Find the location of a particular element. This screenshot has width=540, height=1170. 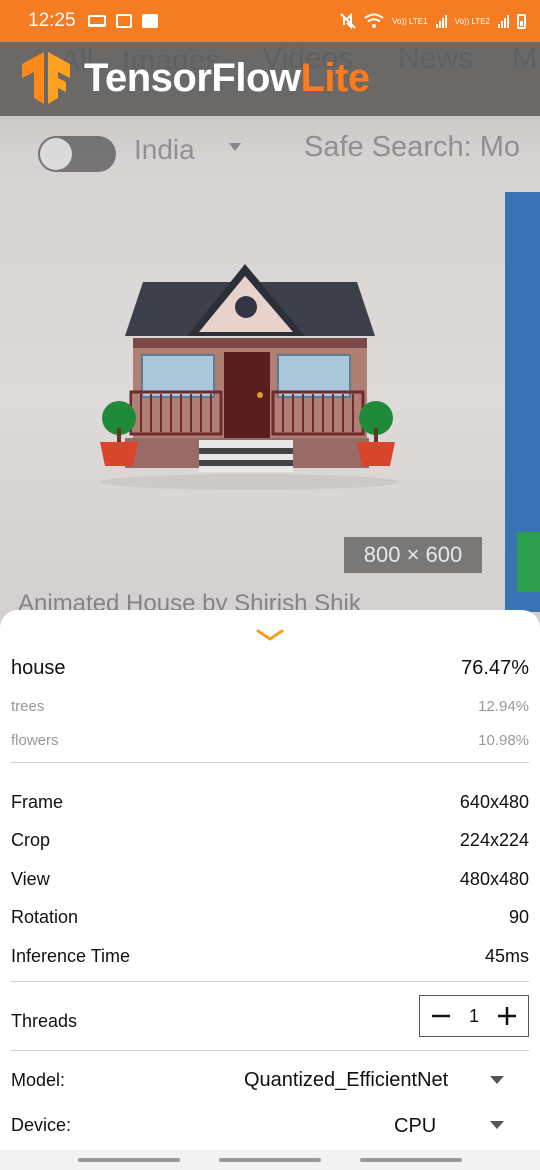

ghost-region: India is located at coordinates (164, 149).